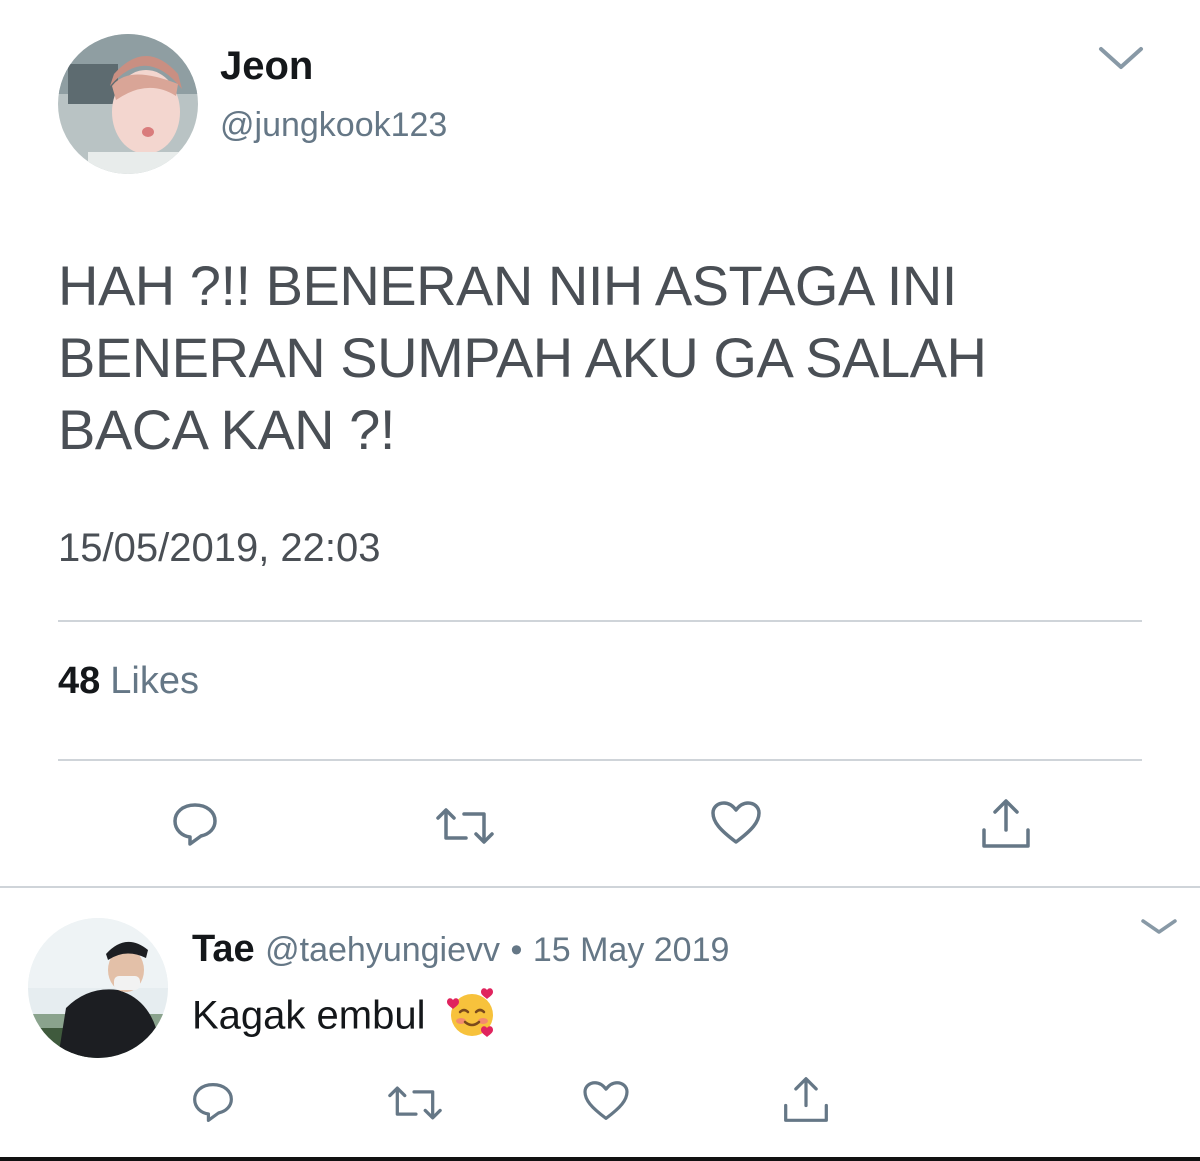 The width and height of the screenshot is (1200, 1161). What do you see at coordinates (600, 887) in the screenshot?
I see `section-divider` at bounding box center [600, 887].